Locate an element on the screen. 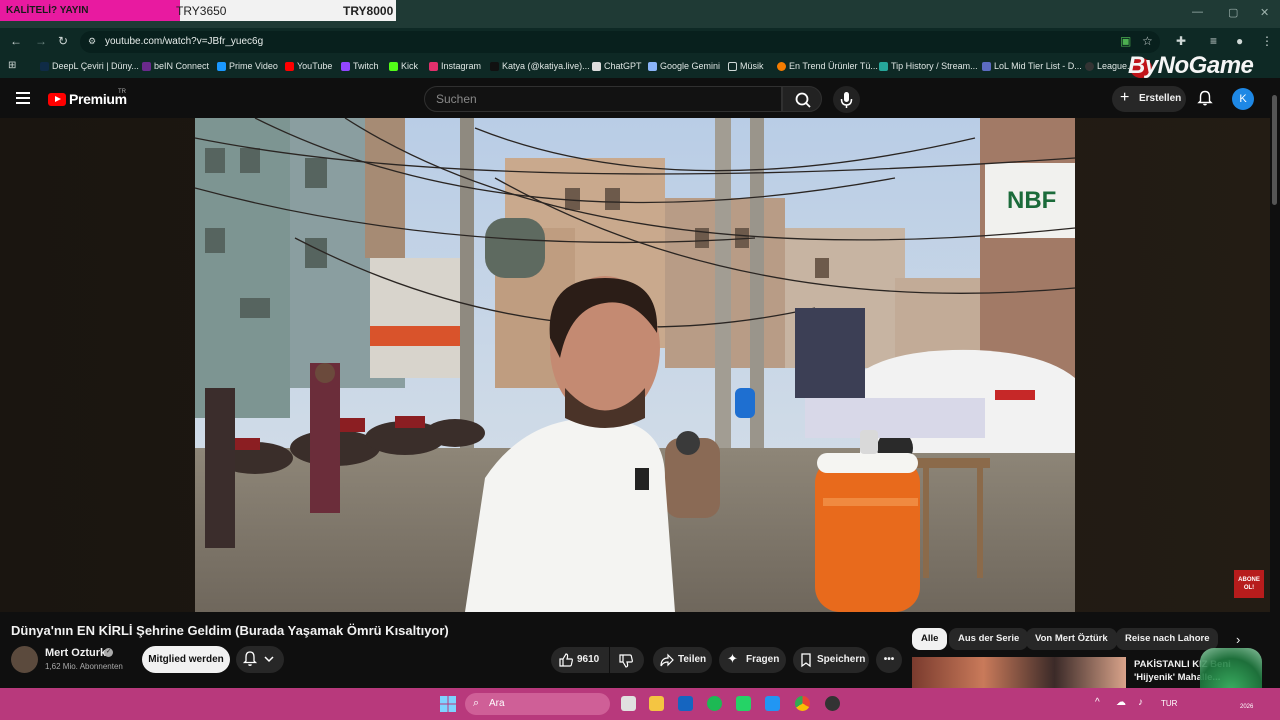 The width and height of the screenshot is (1280, 720). recommended-video-thumbnail is located at coordinates (1019, 672).